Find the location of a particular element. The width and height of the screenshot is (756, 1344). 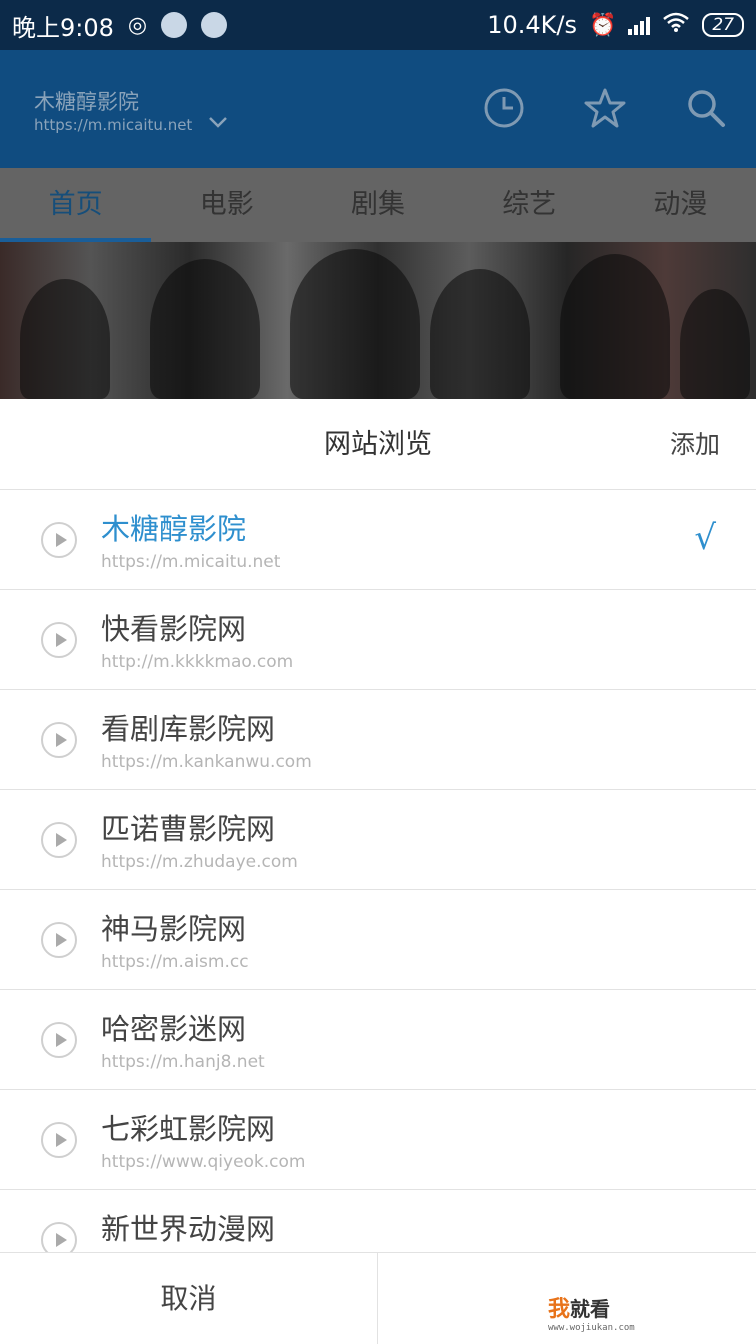

banner-image is located at coordinates (378, 320).